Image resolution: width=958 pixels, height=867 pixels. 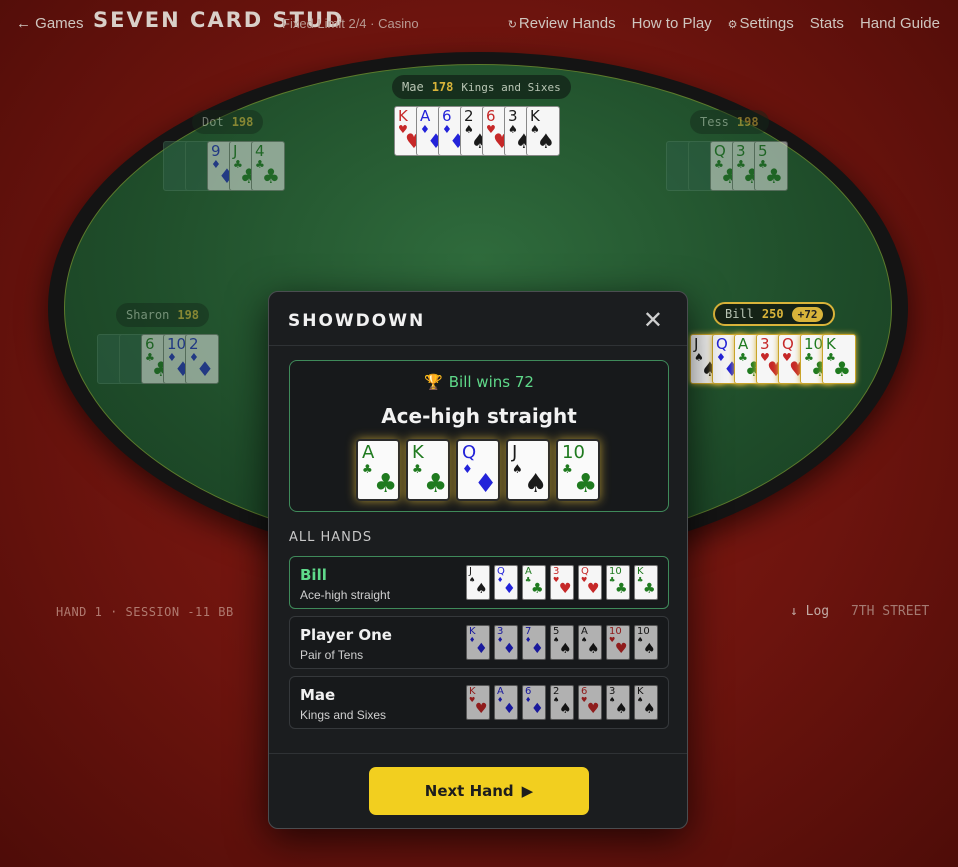 What do you see at coordinates (478, 319) in the screenshot?
I see `modal-header: SHOWDOWN ✕` at bounding box center [478, 319].